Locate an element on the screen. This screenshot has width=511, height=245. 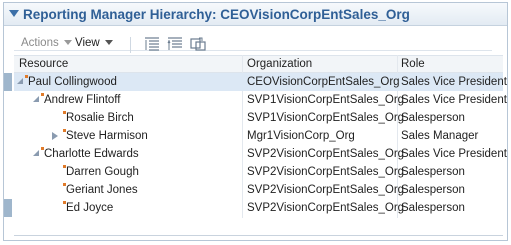
view-menu: View is located at coordinates (94, 43).